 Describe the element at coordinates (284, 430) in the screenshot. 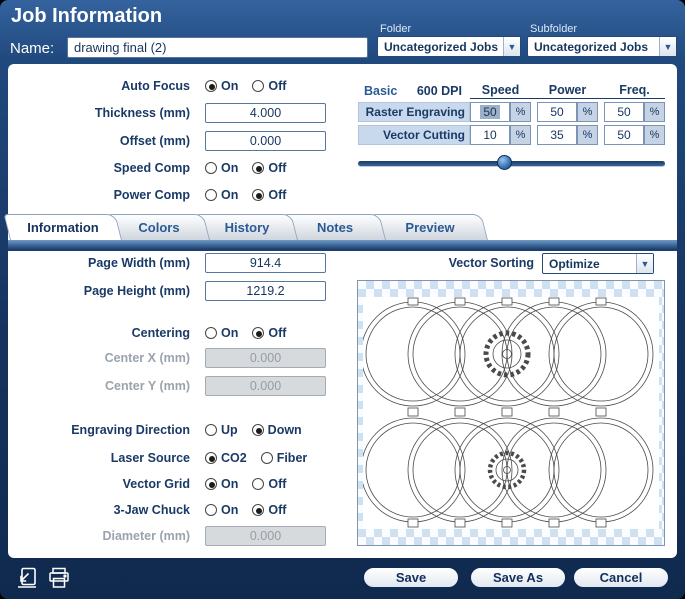

I see `engraving-down-label: Down` at that location.